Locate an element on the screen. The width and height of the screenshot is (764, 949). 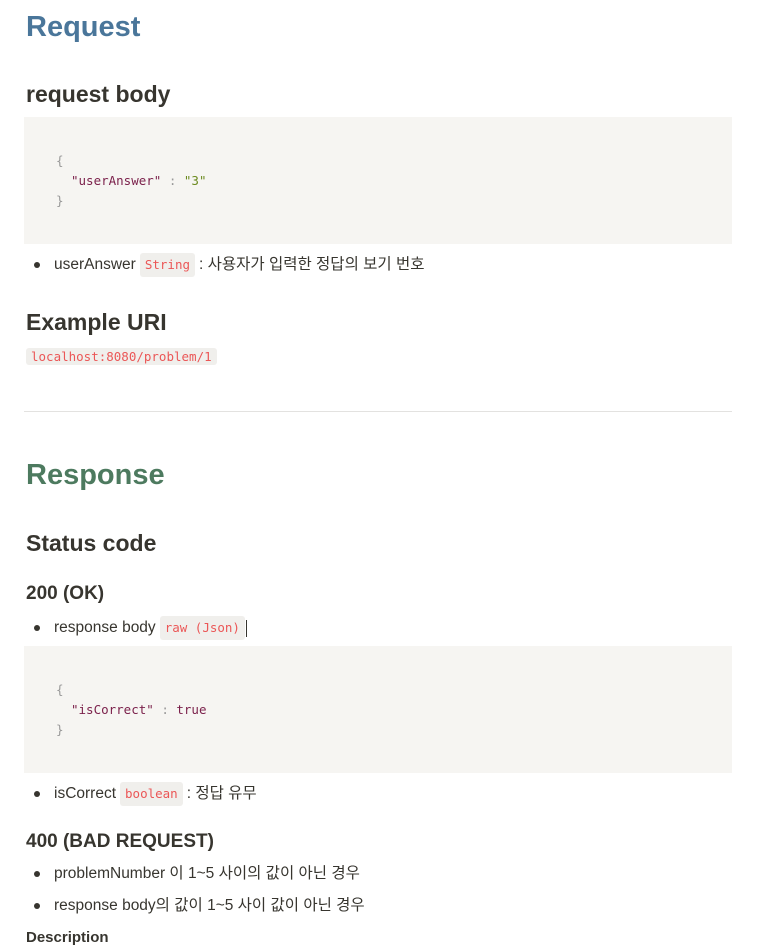
code-value-iscorrect: true is located at coordinates (191, 709).